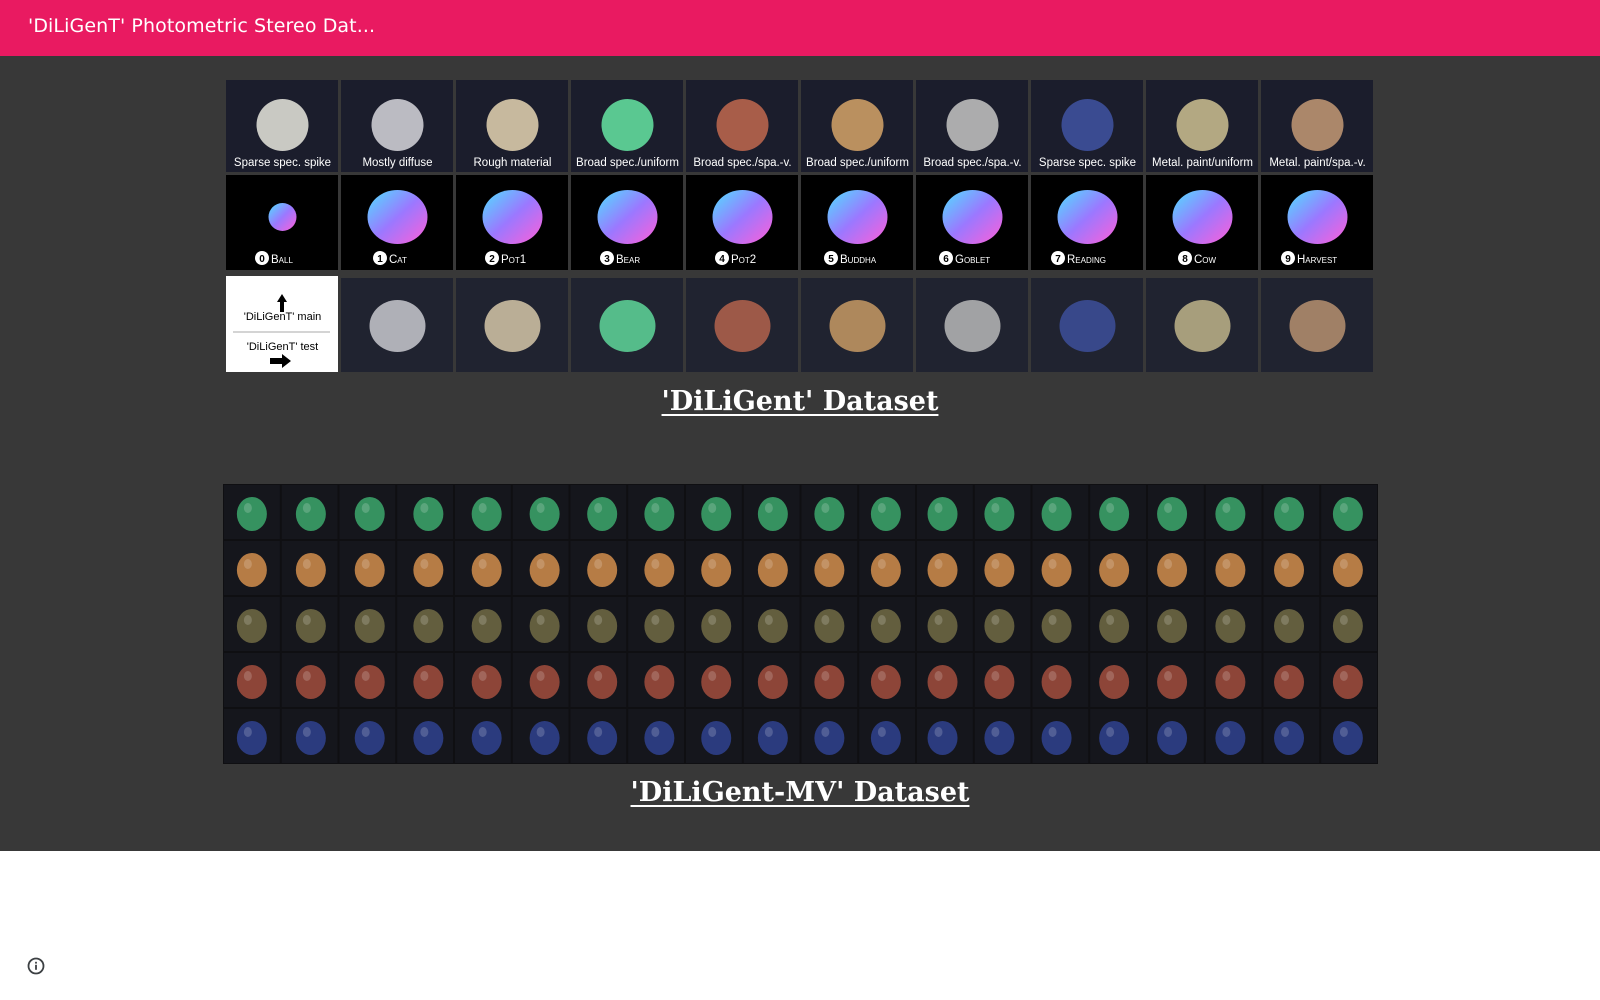  Describe the element at coordinates (1086, 260) in the screenshot. I see `object-name: Reading` at that location.